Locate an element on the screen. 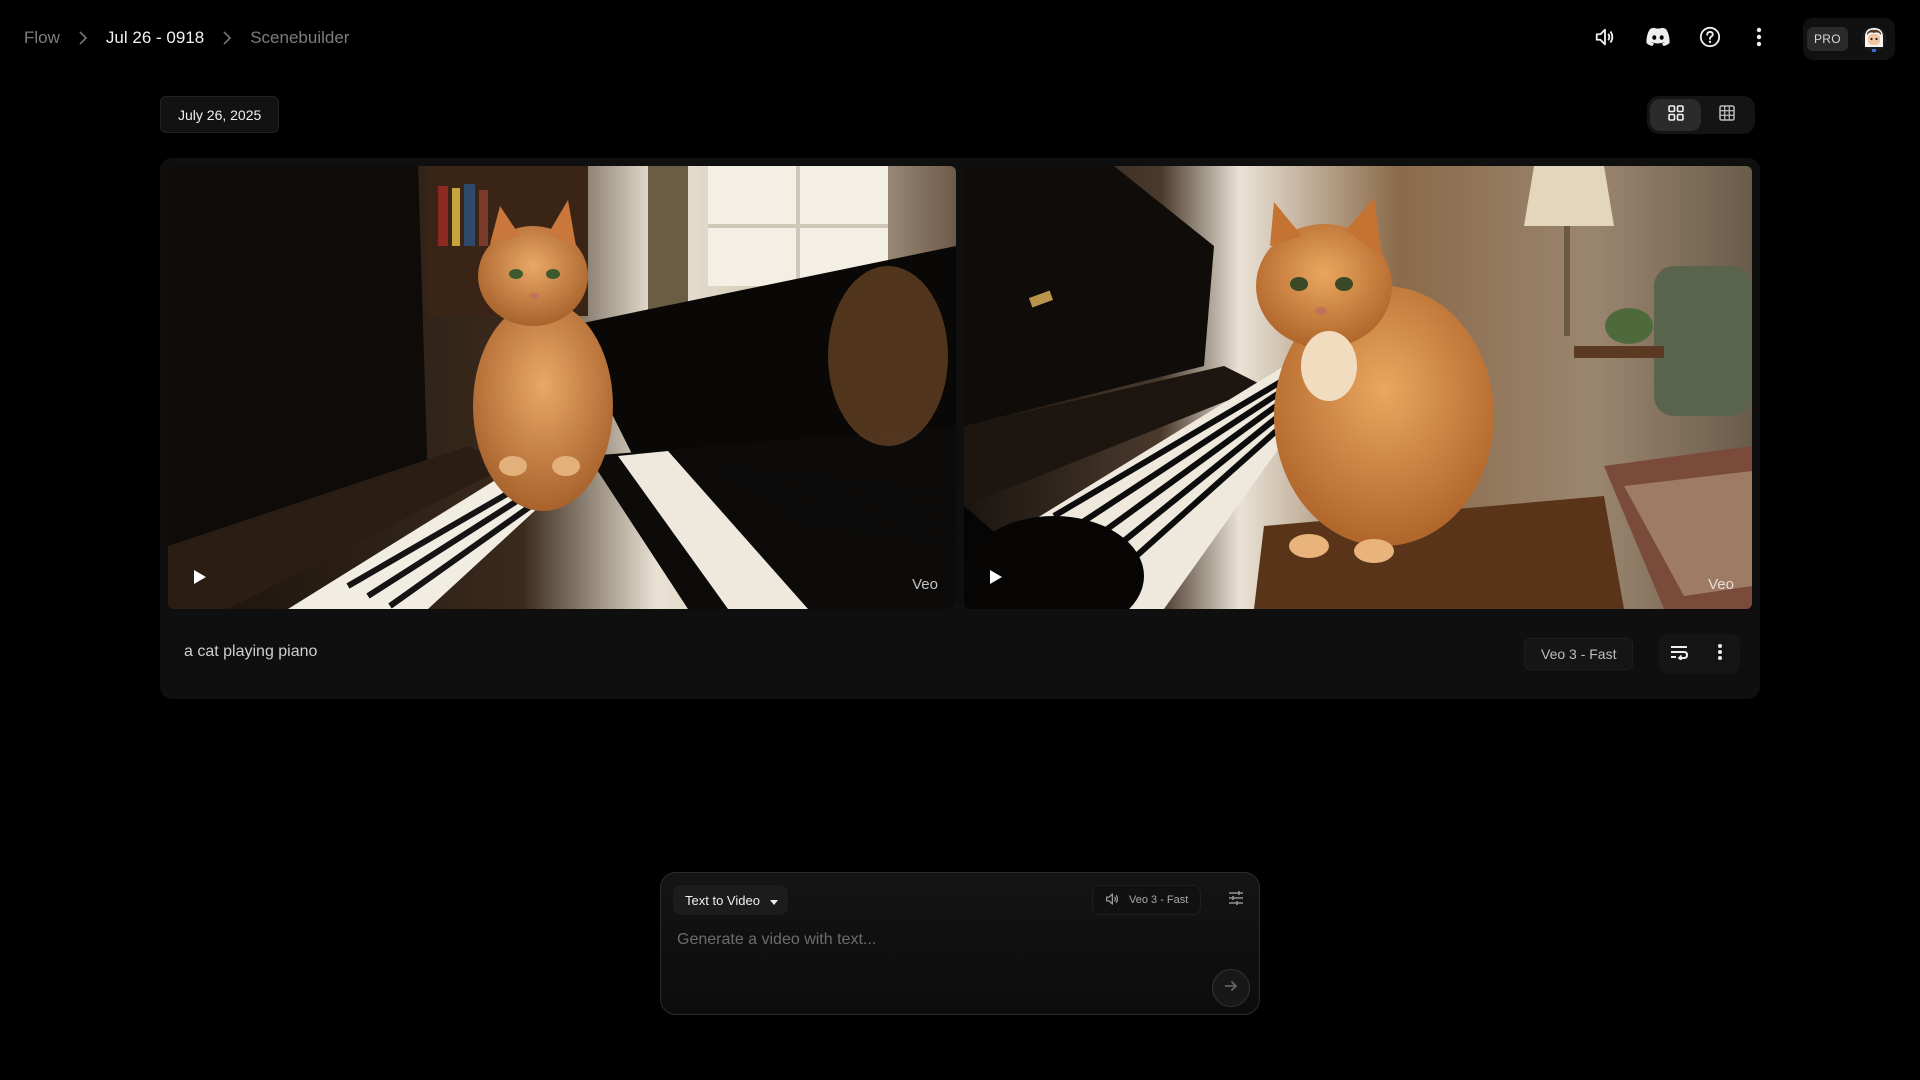  arrow-right-icon is located at coordinates (1231, 988).